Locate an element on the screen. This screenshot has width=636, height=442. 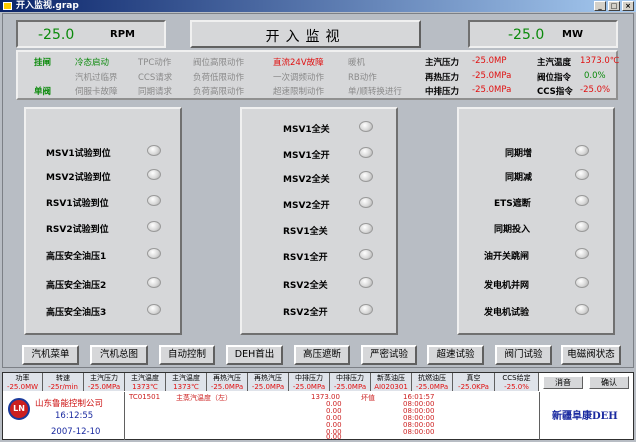
maximize-button: □ is located at coordinates (614, 6).